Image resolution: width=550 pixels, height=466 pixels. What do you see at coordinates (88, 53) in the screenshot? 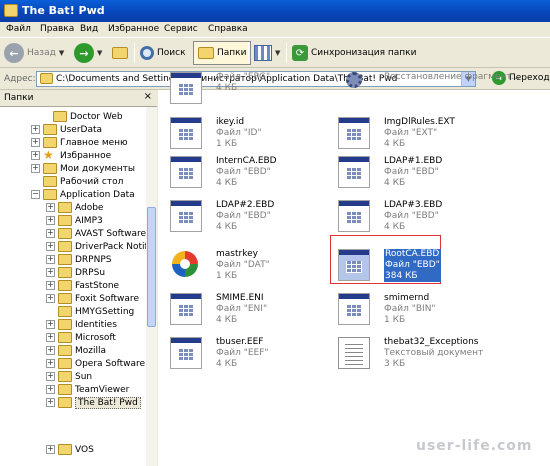
I see `forward-button: → ▼` at bounding box center [88, 53].